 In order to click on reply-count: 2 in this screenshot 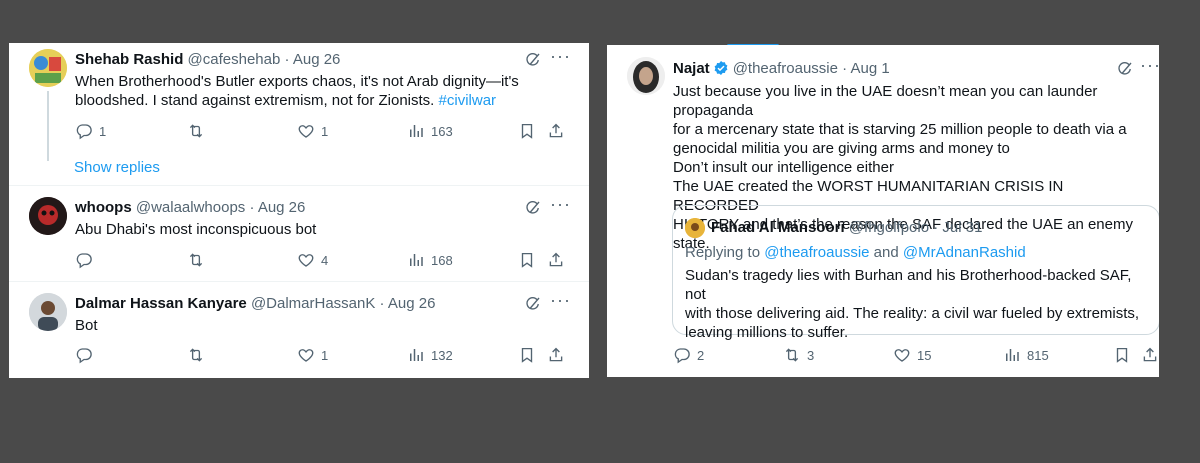, I will do `click(701, 355)`.